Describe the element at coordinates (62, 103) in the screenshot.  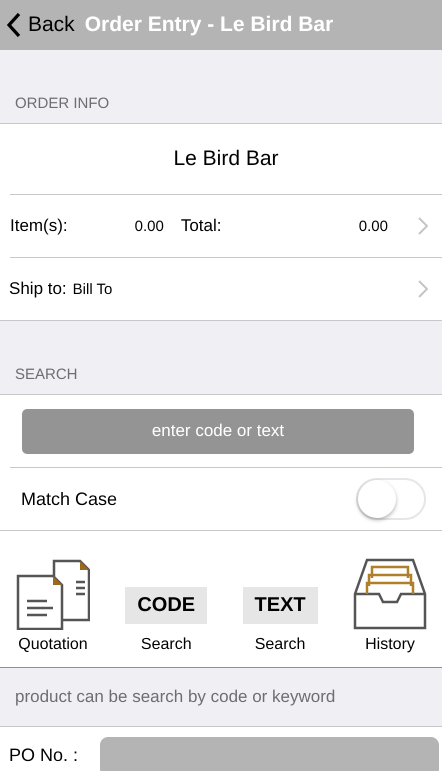
I see `section-header: ORDER INFO` at that location.